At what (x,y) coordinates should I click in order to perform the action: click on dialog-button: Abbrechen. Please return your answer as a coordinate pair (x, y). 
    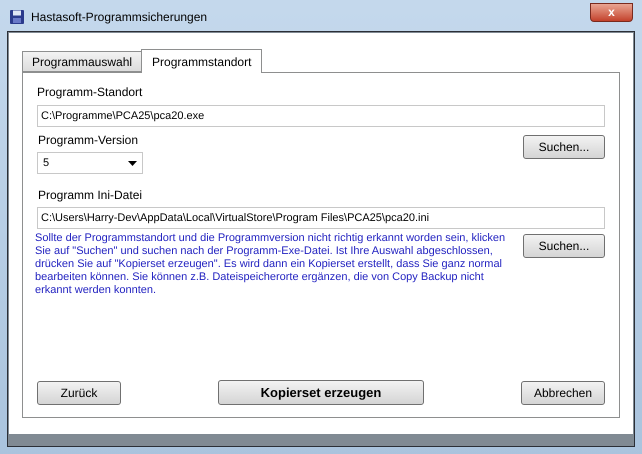
    Looking at the image, I should click on (563, 392).